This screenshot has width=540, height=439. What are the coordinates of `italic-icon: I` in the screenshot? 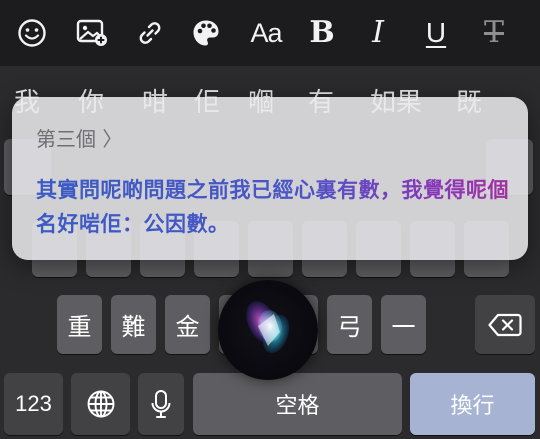 It's located at (378, 33).